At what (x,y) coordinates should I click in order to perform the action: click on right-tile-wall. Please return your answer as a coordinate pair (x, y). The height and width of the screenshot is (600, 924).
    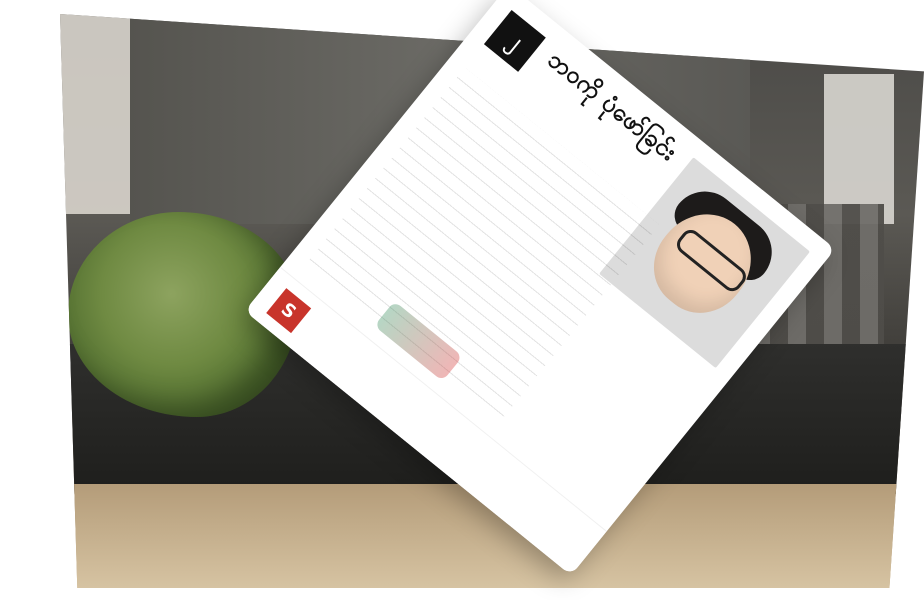
    Looking at the image, I should click on (859, 149).